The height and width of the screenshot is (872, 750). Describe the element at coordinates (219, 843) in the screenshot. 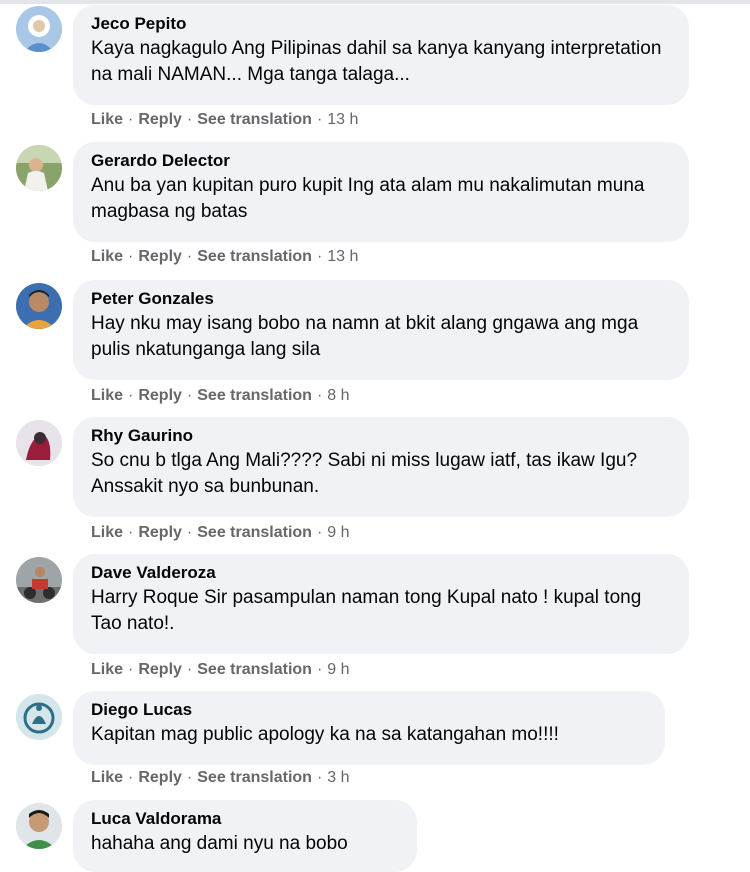

I see `comment-text: hahaha ang dami nyu na bobo` at that location.